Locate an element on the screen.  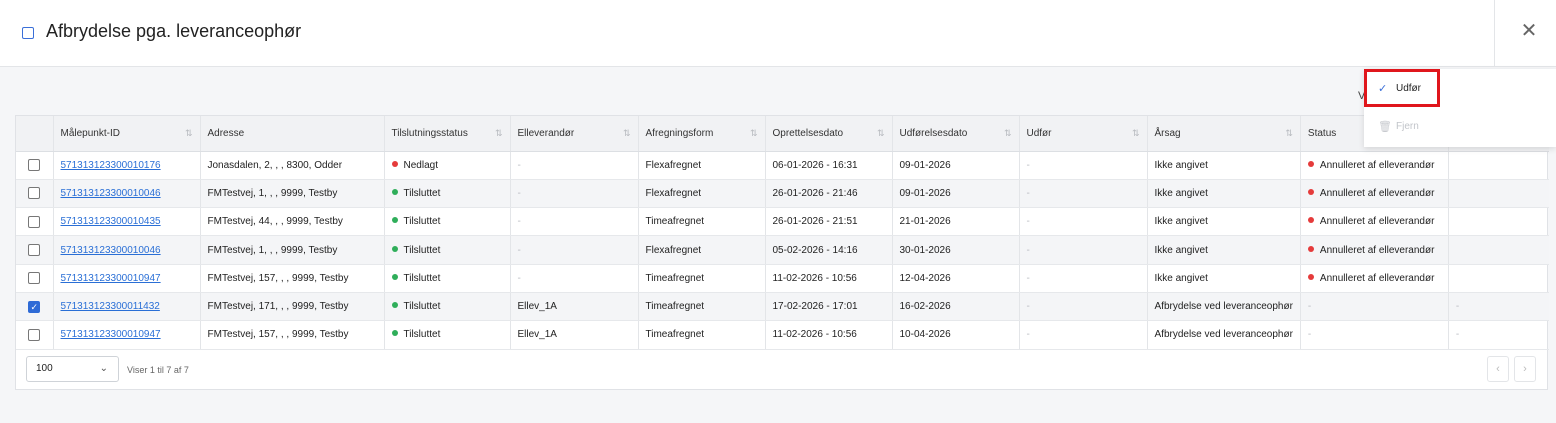
remove-menu-item: 🗑 Fjern is located at coordinates (1460, 127).